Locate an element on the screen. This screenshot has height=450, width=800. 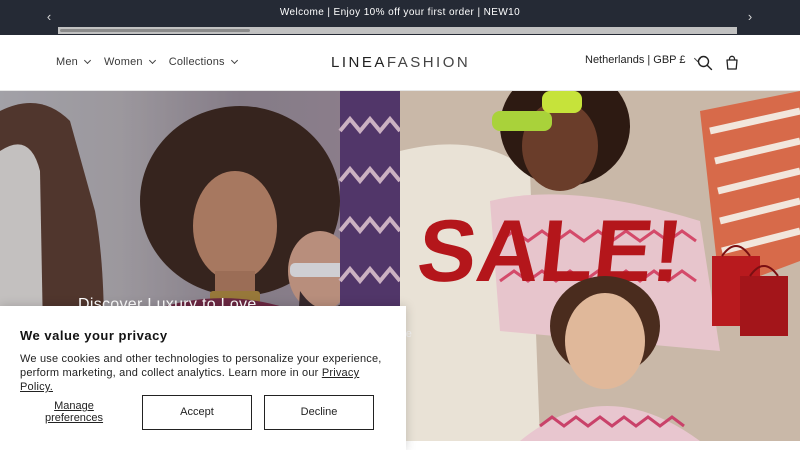
nav-item-men: Men is located at coordinates (74, 62).